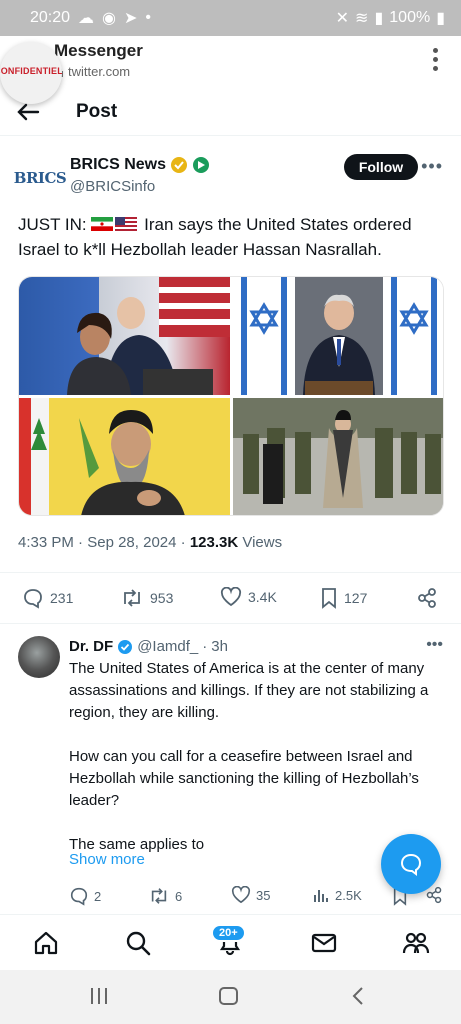 The height and width of the screenshot is (1024, 461). What do you see at coordinates (47, 598) in the screenshot?
I see `reply-button: 231` at bounding box center [47, 598].